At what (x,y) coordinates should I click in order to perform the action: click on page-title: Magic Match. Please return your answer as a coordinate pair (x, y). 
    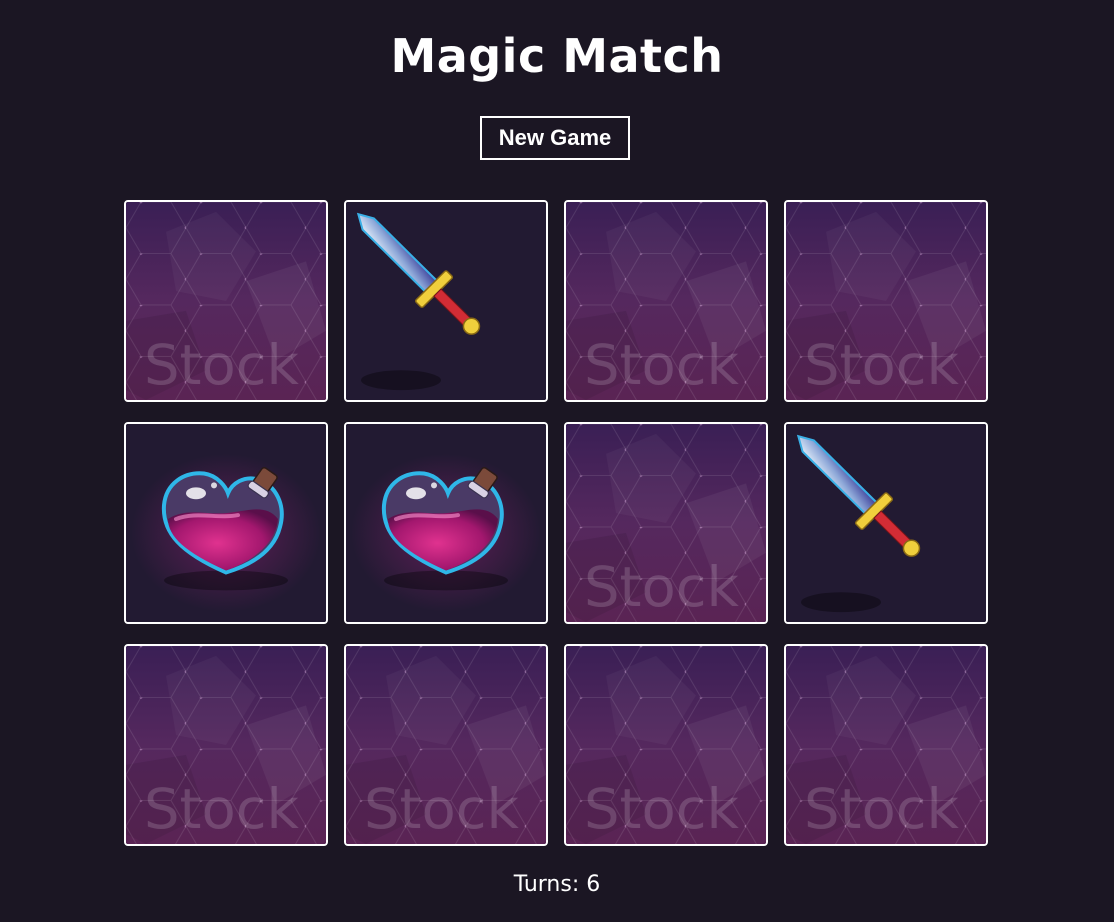
    Looking at the image, I should click on (557, 56).